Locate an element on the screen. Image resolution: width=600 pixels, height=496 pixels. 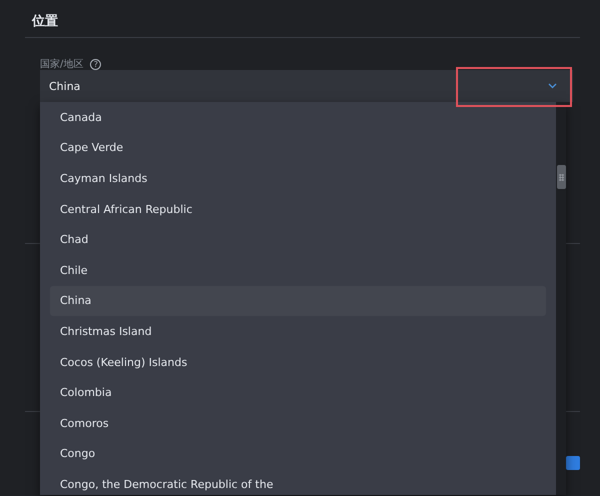
dropdown-option: Colombia is located at coordinates (298, 392).